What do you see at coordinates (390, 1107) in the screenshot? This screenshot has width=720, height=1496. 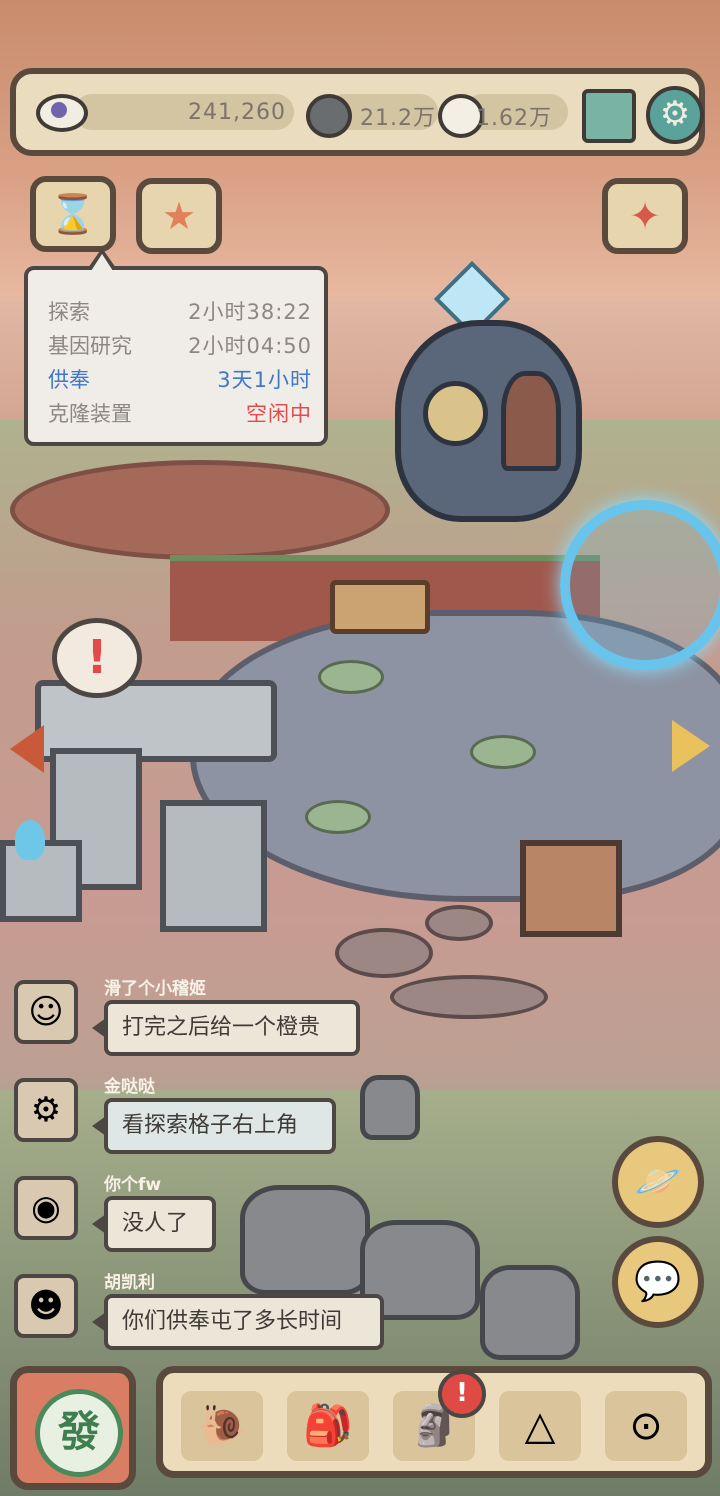 I see `tree-stump` at bounding box center [390, 1107].